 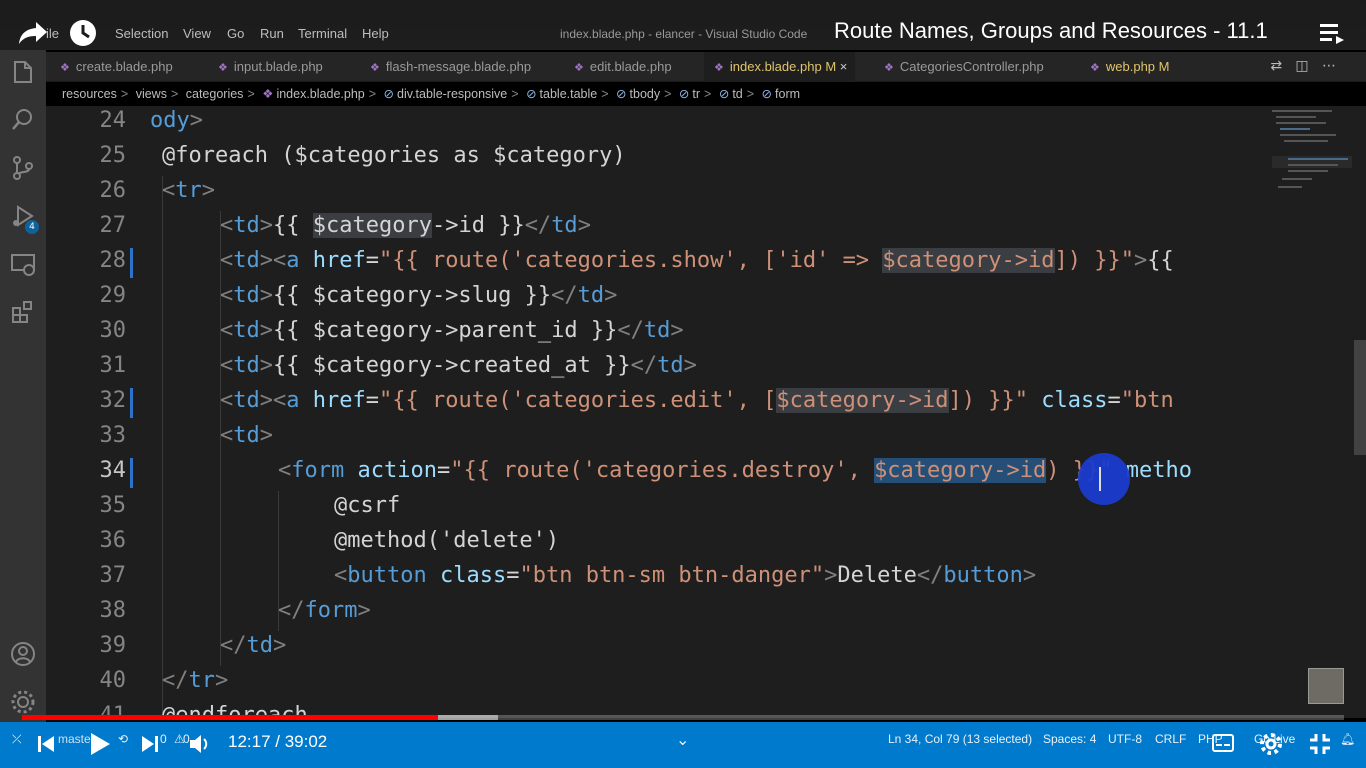 What do you see at coordinates (657, 648) in the screenshot?
I see `code-line: 39 </td>` at bounding box center [657, 648].